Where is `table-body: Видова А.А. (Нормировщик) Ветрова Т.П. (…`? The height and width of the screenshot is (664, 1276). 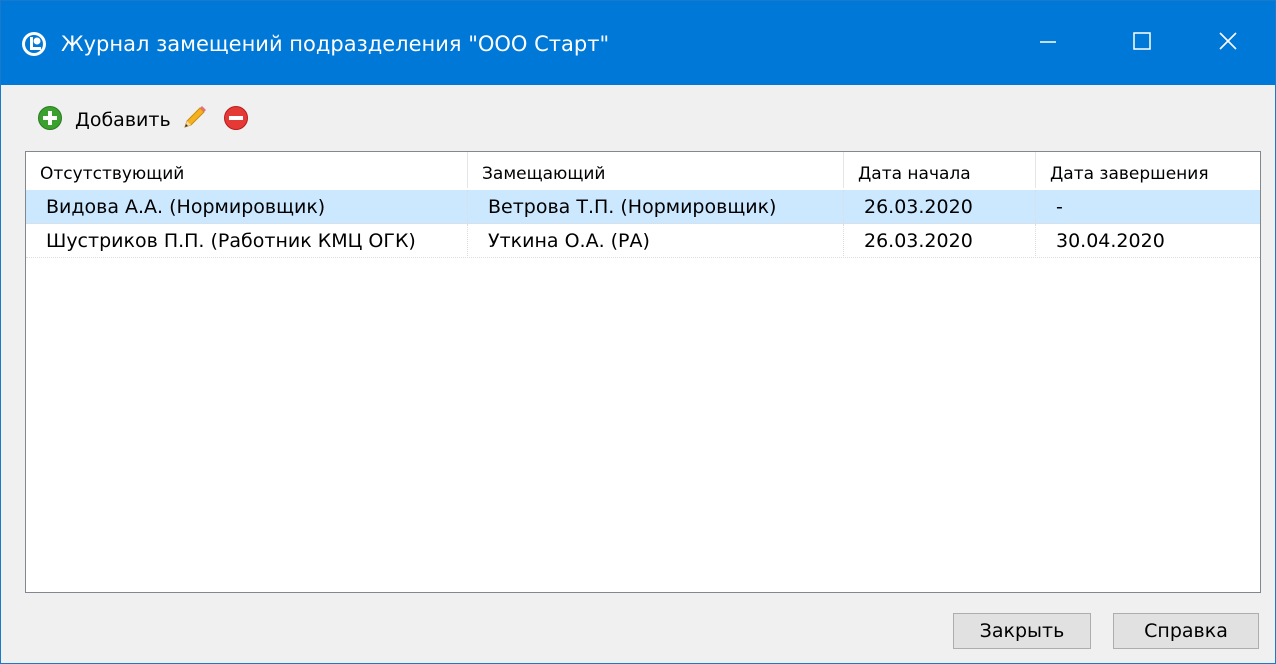 table-body: Видова А.А. (Нормировщик) Ветрова Т.П. (… is located at coordinates (643, 224).